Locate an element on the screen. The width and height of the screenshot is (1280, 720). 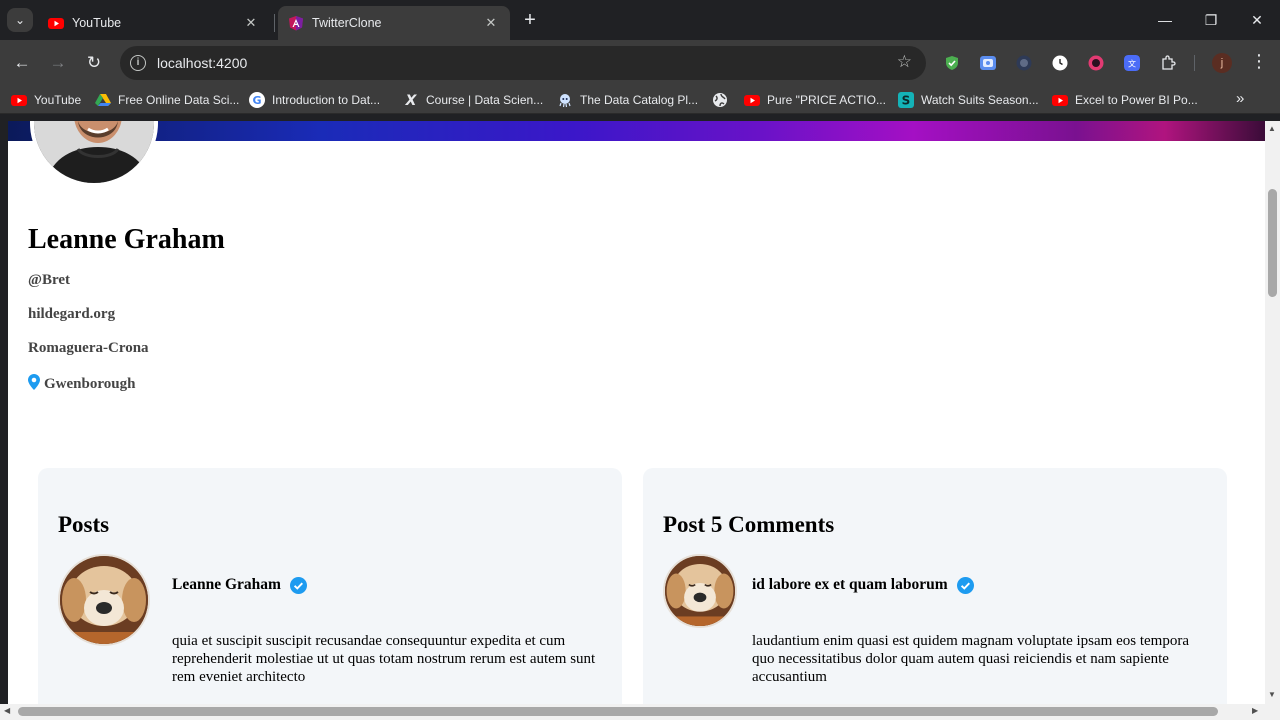
reload-icon: ↻ is located at coordinates (94, 63).